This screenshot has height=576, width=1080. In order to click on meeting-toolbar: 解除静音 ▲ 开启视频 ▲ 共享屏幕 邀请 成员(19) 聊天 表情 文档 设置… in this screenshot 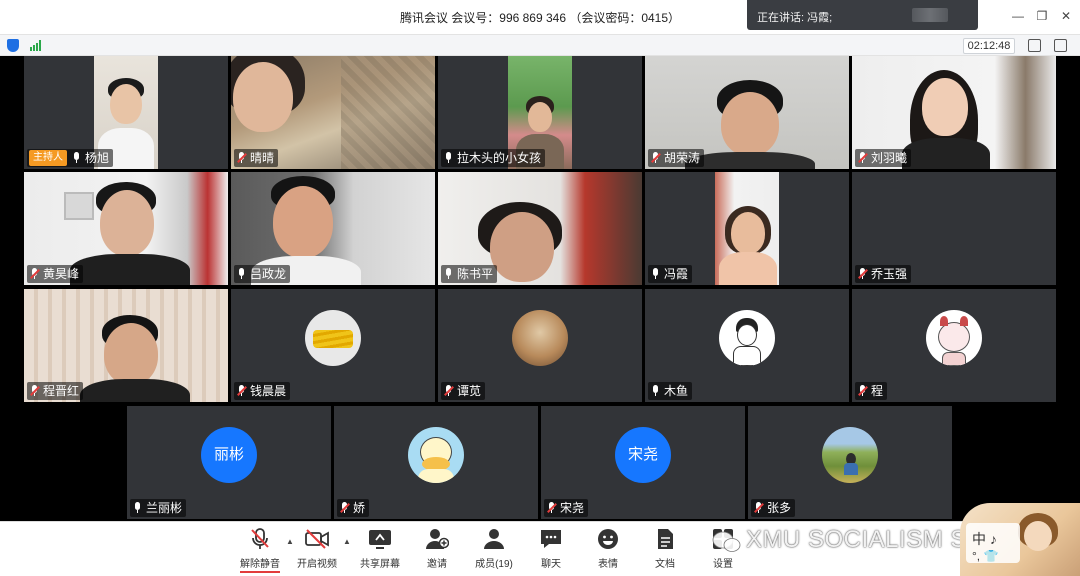, I will do `click(540, 548)`.